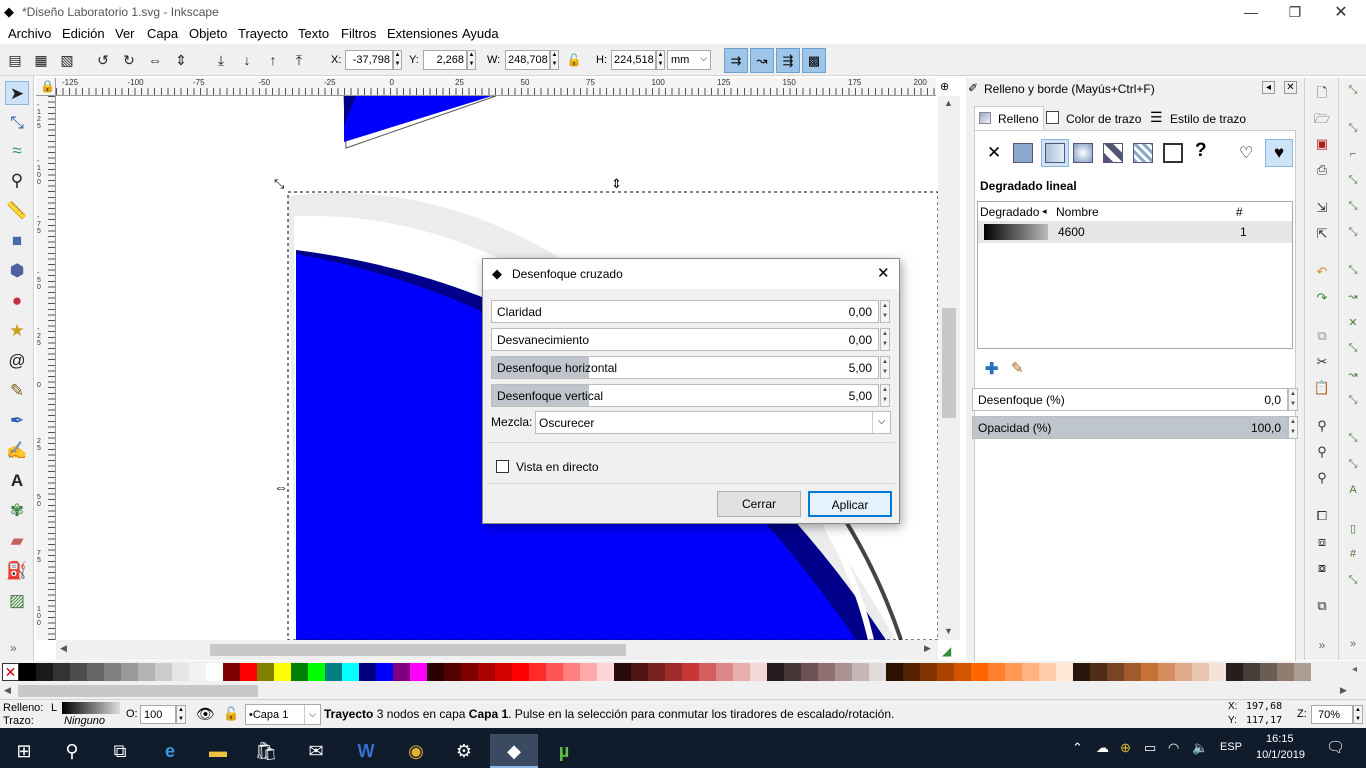 The width and height of the screenshot is (1366, 768). Describe the element at coordinates (17, 541) in the screenshot. I see `eraser-tool-icon: ▰` at that location.